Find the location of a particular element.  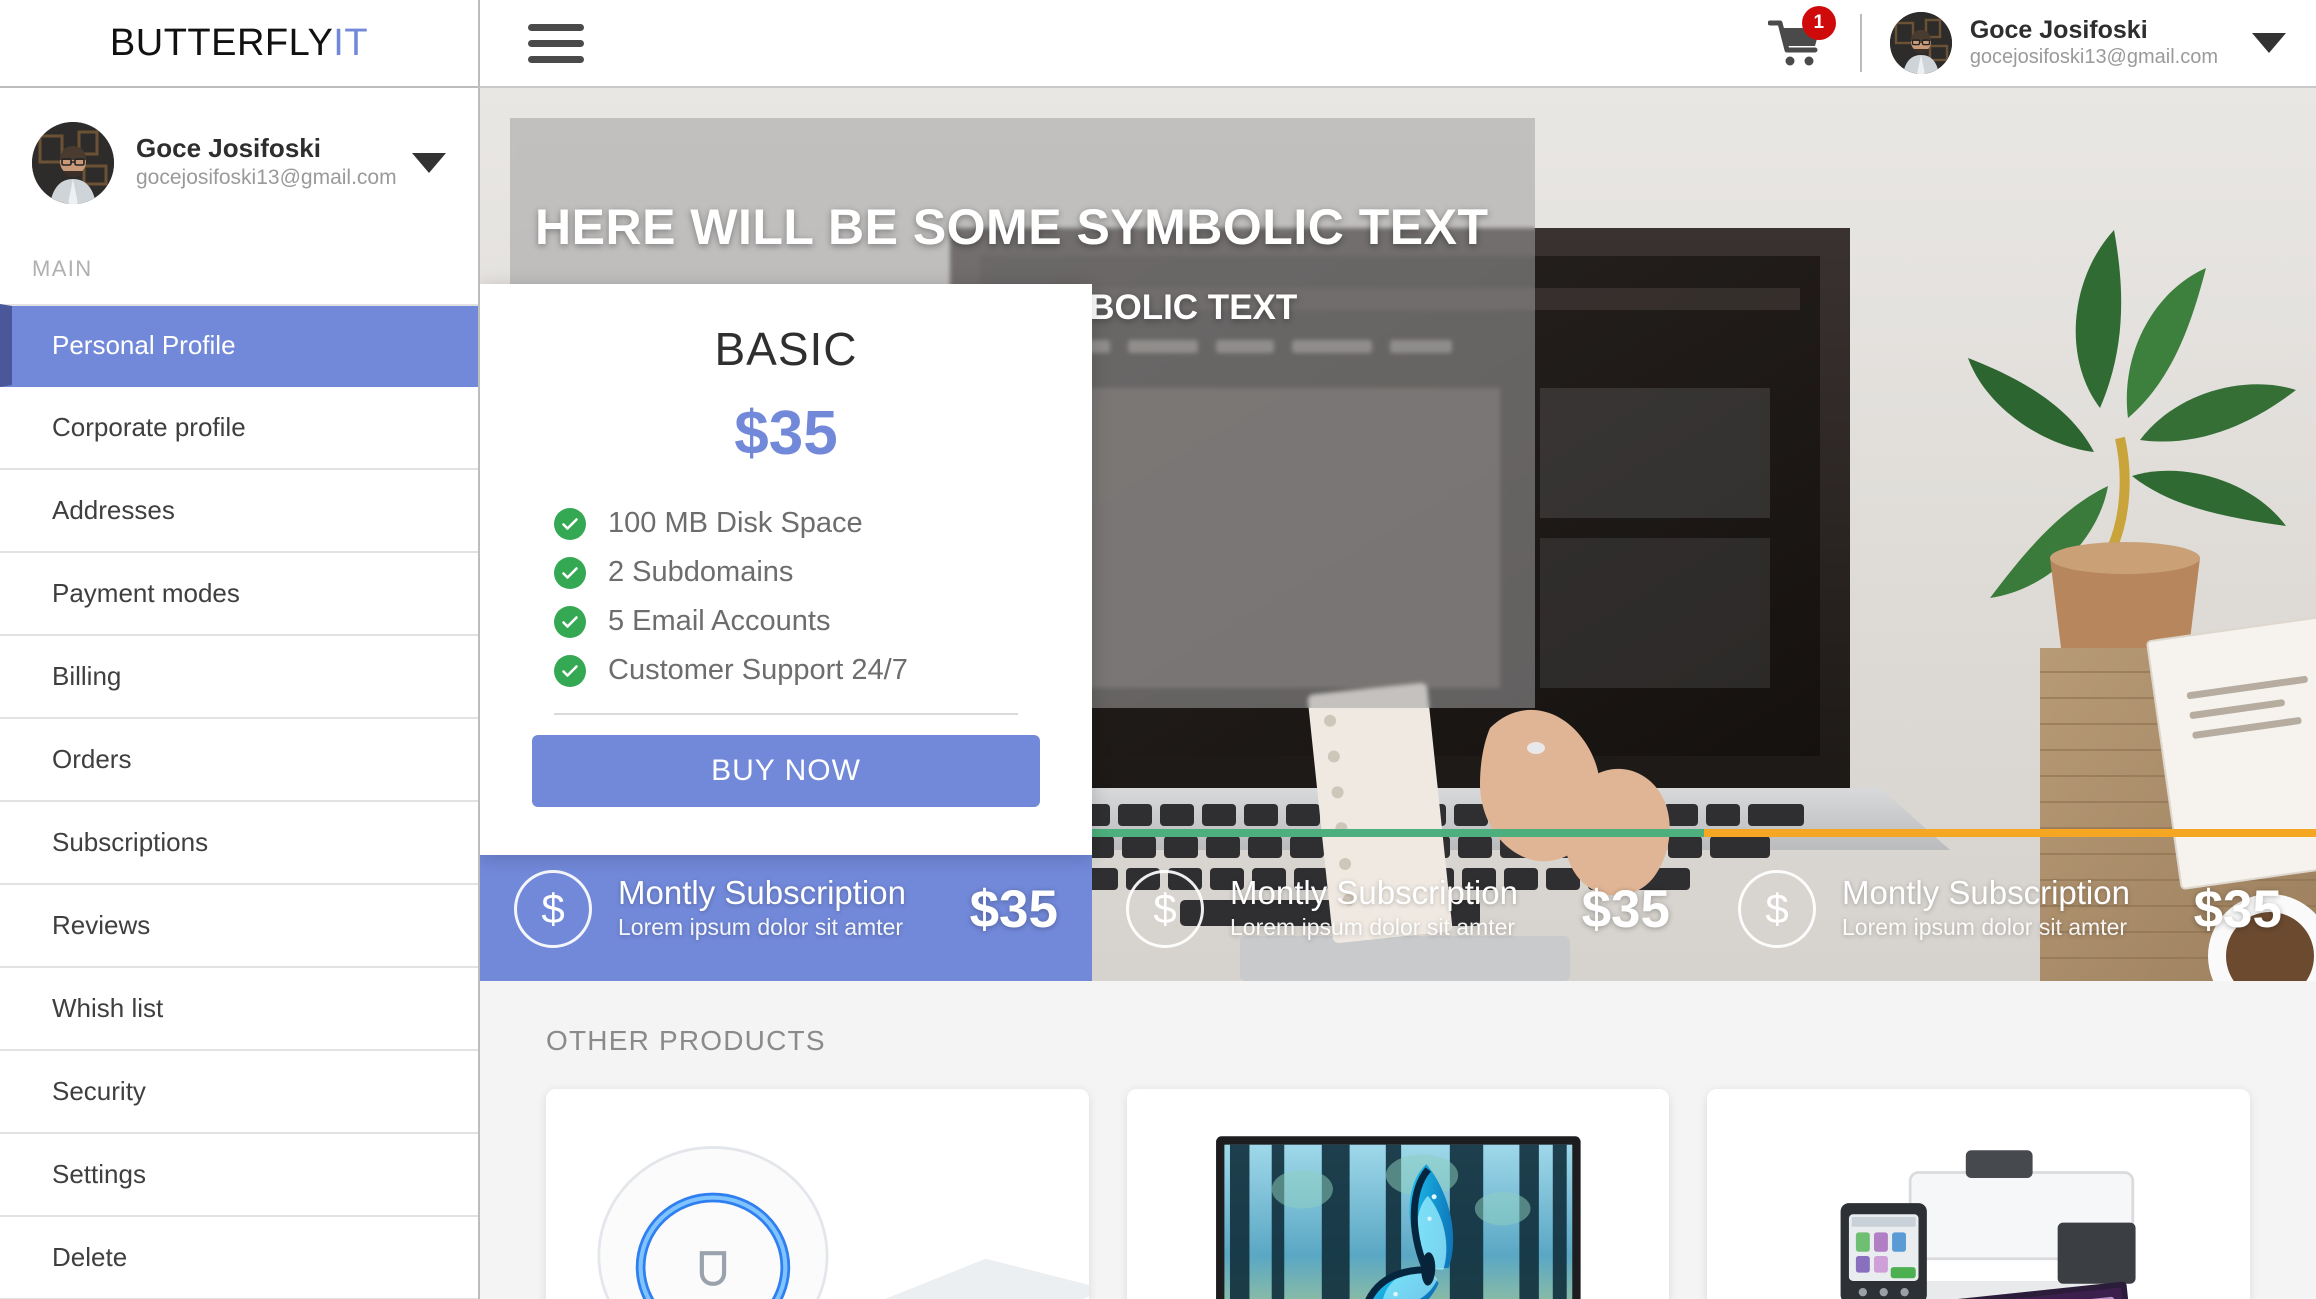

sidebar-item-billing: Billing is located at coordinates (239, 677).